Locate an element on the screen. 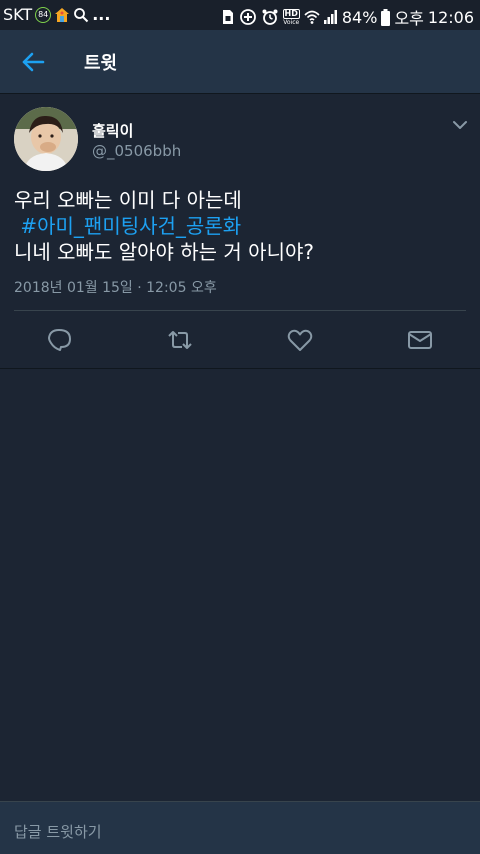  reply-button is located at coordinates (60, 340).